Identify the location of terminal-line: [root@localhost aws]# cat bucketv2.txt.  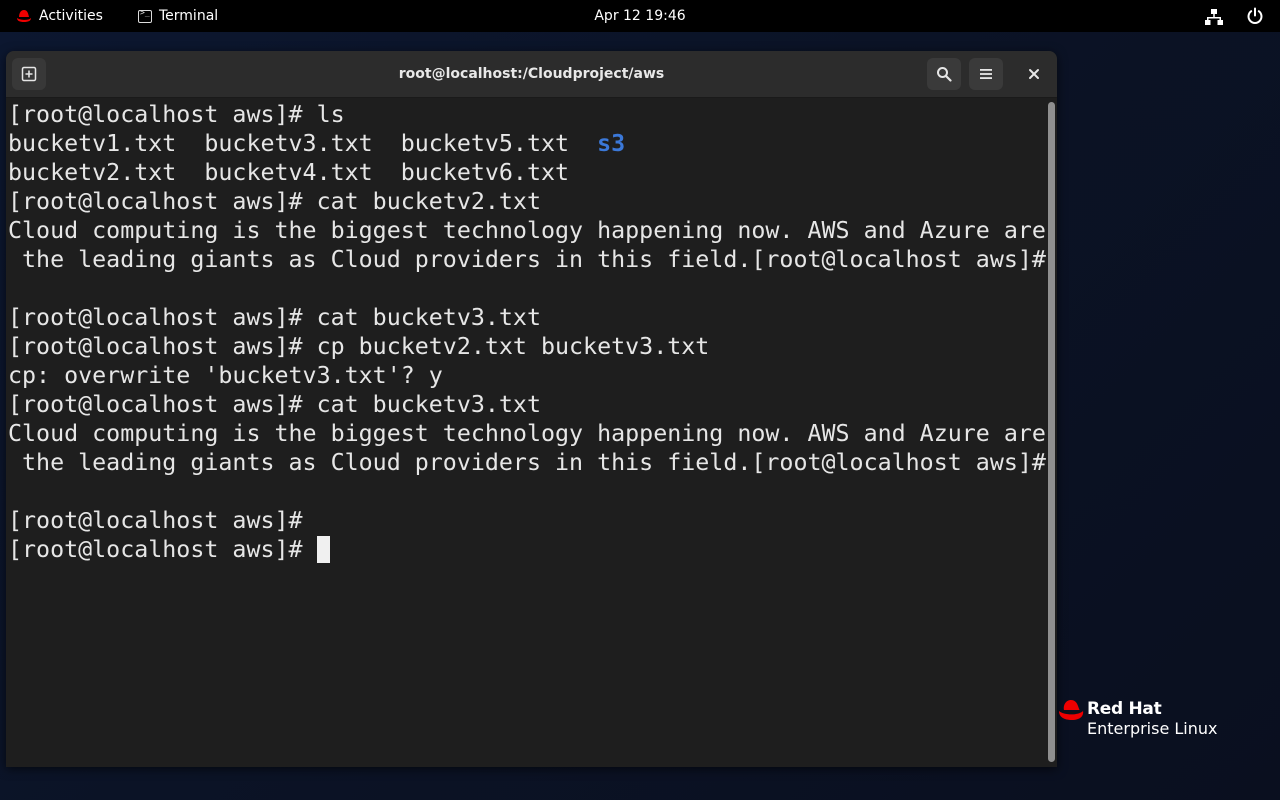
(274, 201).